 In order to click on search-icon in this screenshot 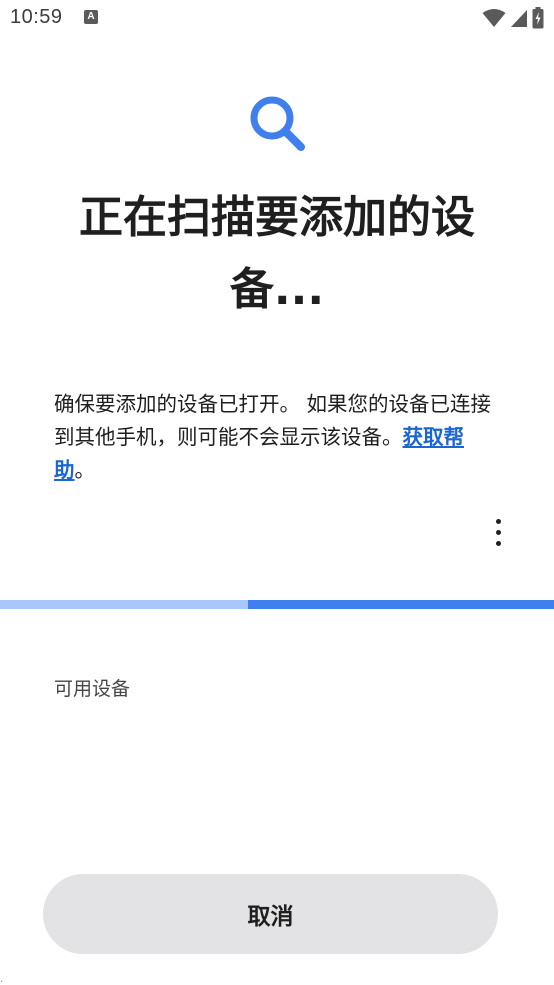, I will do `click(277, 123)`.